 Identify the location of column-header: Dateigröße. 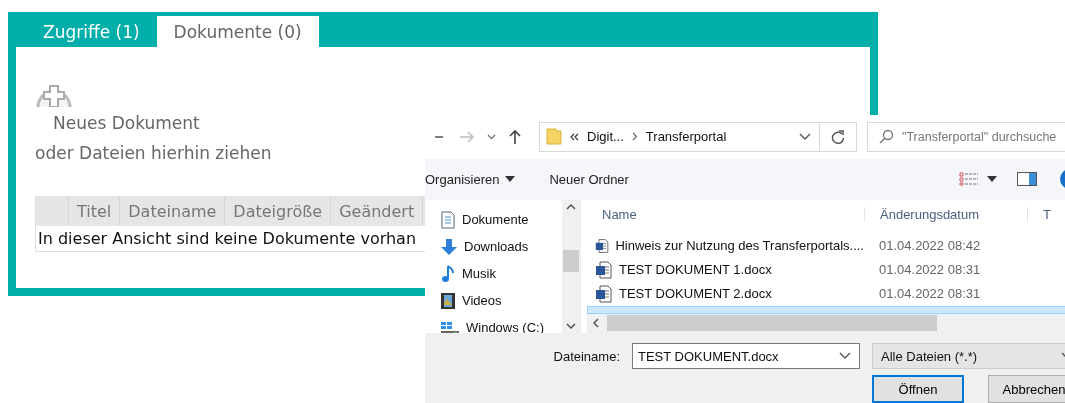
(277, 211).